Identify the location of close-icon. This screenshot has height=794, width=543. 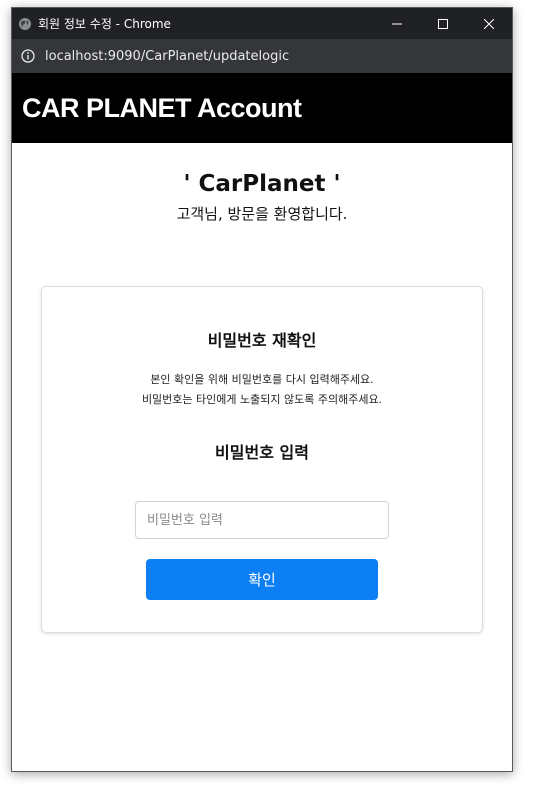
(489, 23).